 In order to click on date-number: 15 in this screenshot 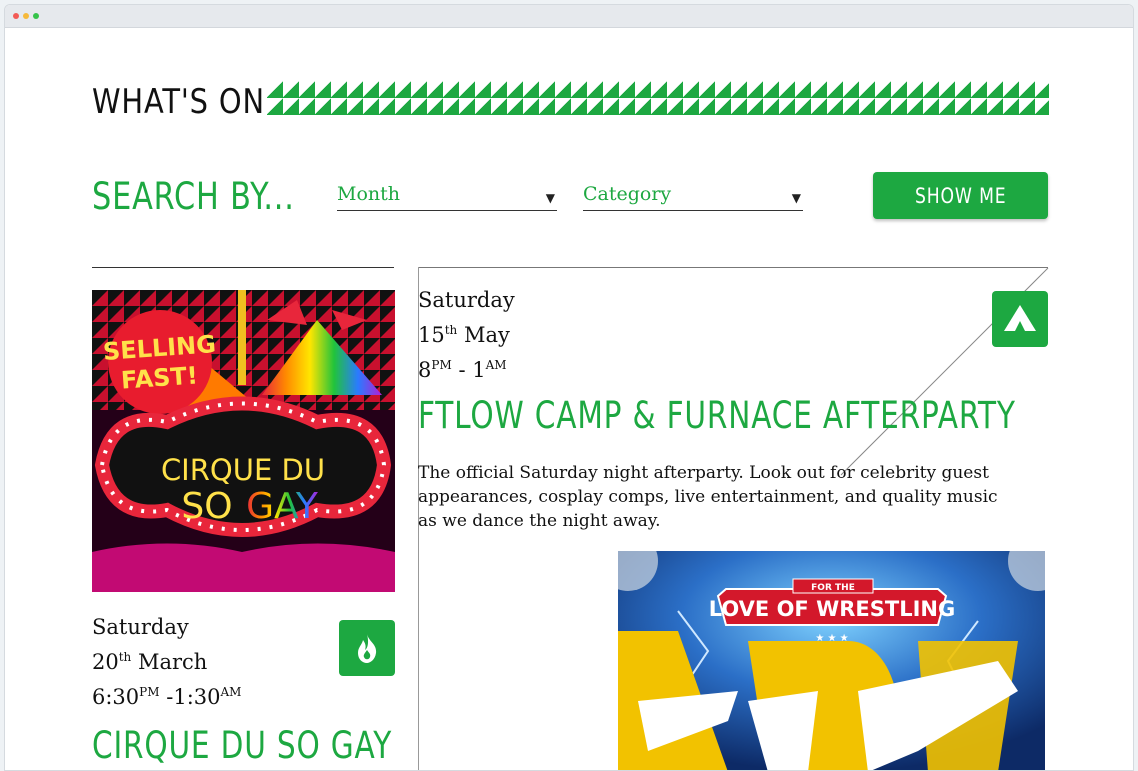, I will do `click(431, 335)`.